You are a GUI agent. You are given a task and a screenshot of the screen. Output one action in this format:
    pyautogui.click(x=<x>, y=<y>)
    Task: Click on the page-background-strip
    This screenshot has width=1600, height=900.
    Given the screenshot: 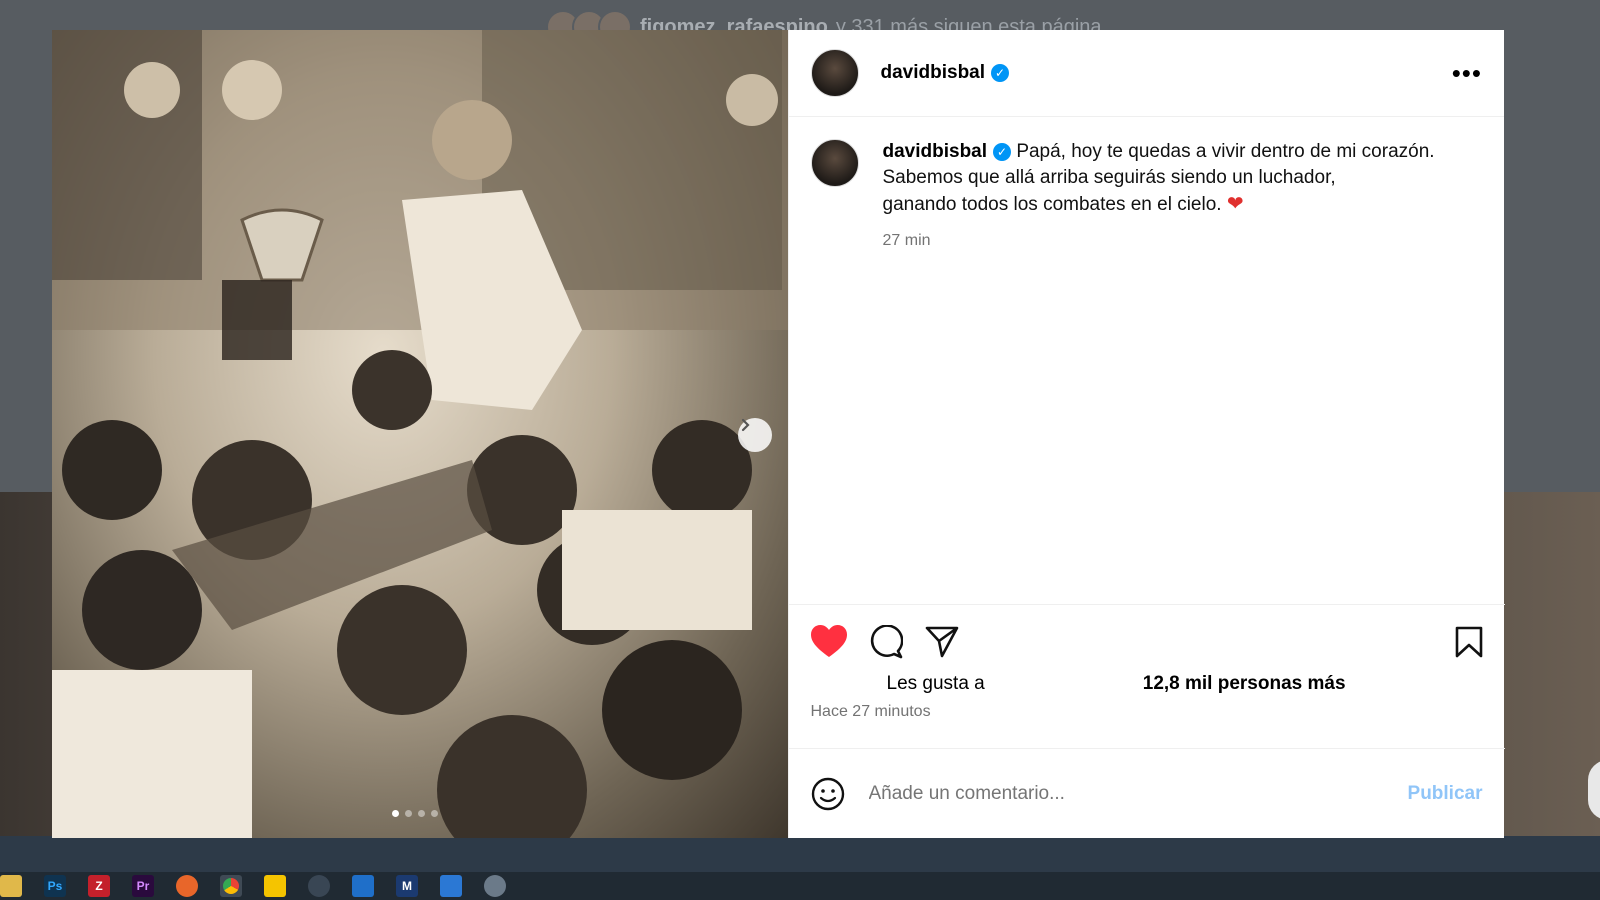 What is the action you would take?
    pyautogui.click(x=800, y=854)
    